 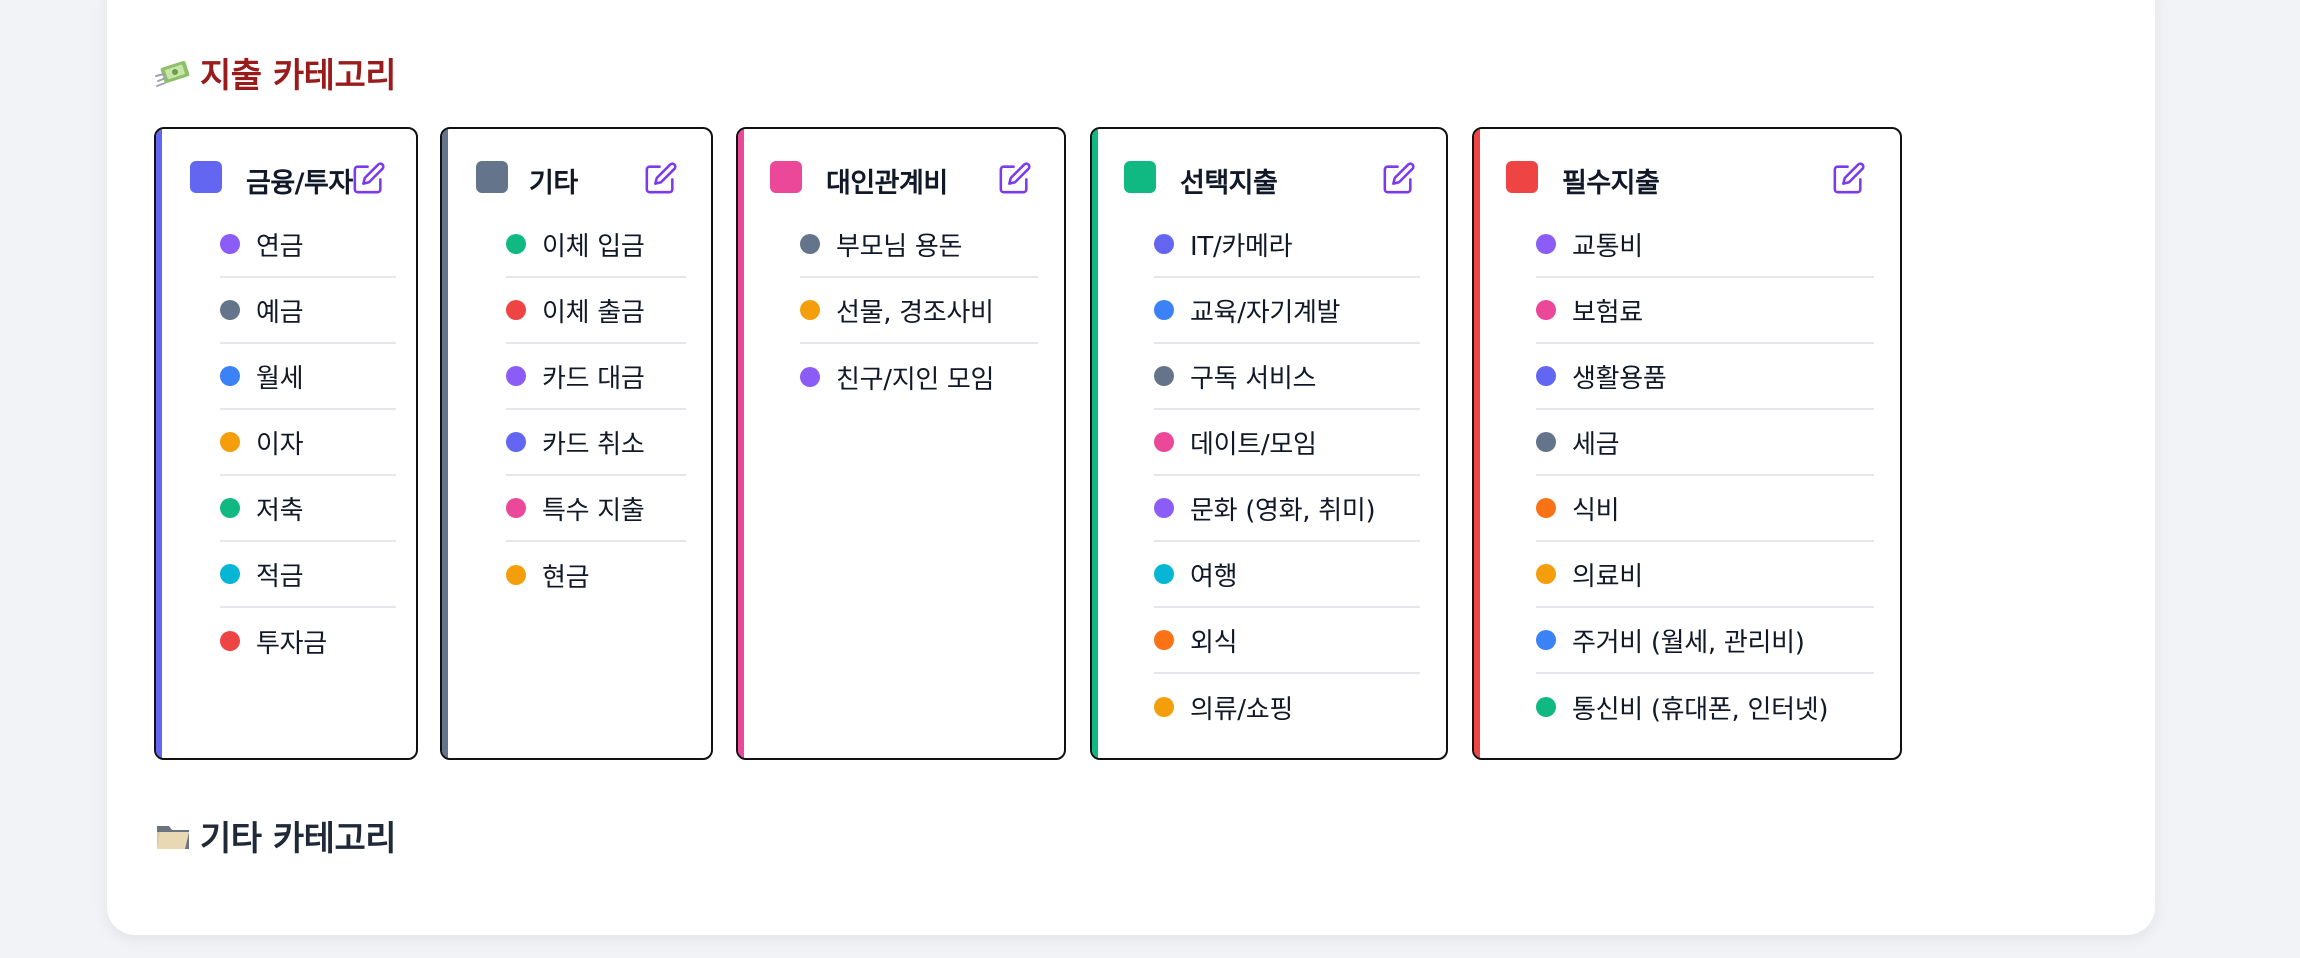 What do you see at coordinates (308, 575) in the screenshot?
I see `subcategory-item: 적금` at bounding box center [308, 575].